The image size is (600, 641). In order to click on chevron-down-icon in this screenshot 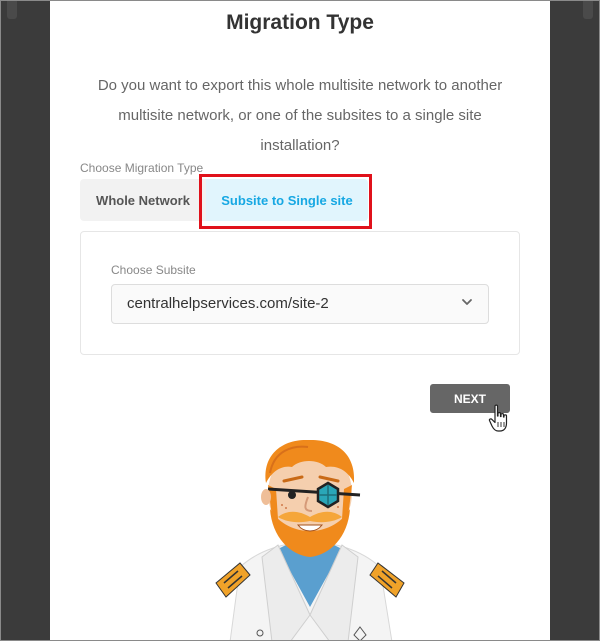, I will do `click(467, 302)`.